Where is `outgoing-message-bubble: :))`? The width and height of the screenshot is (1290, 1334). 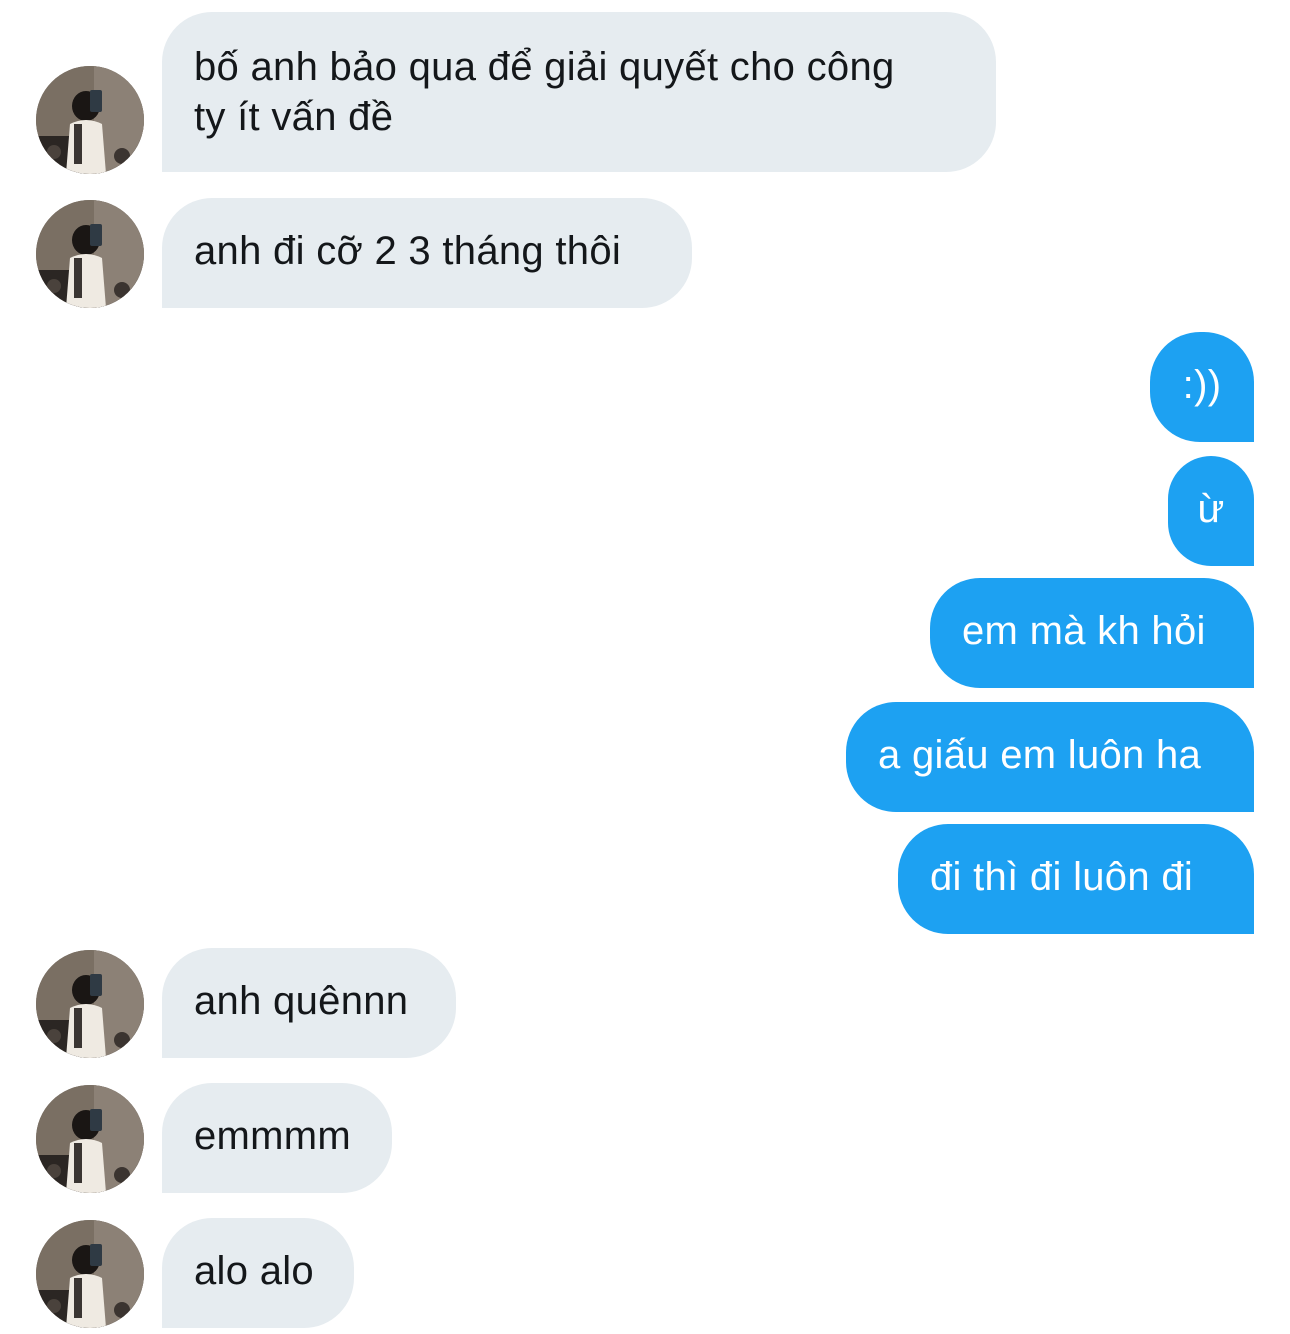
outgoing-message-bubble: :)) is located at coordinates (1202, 387).